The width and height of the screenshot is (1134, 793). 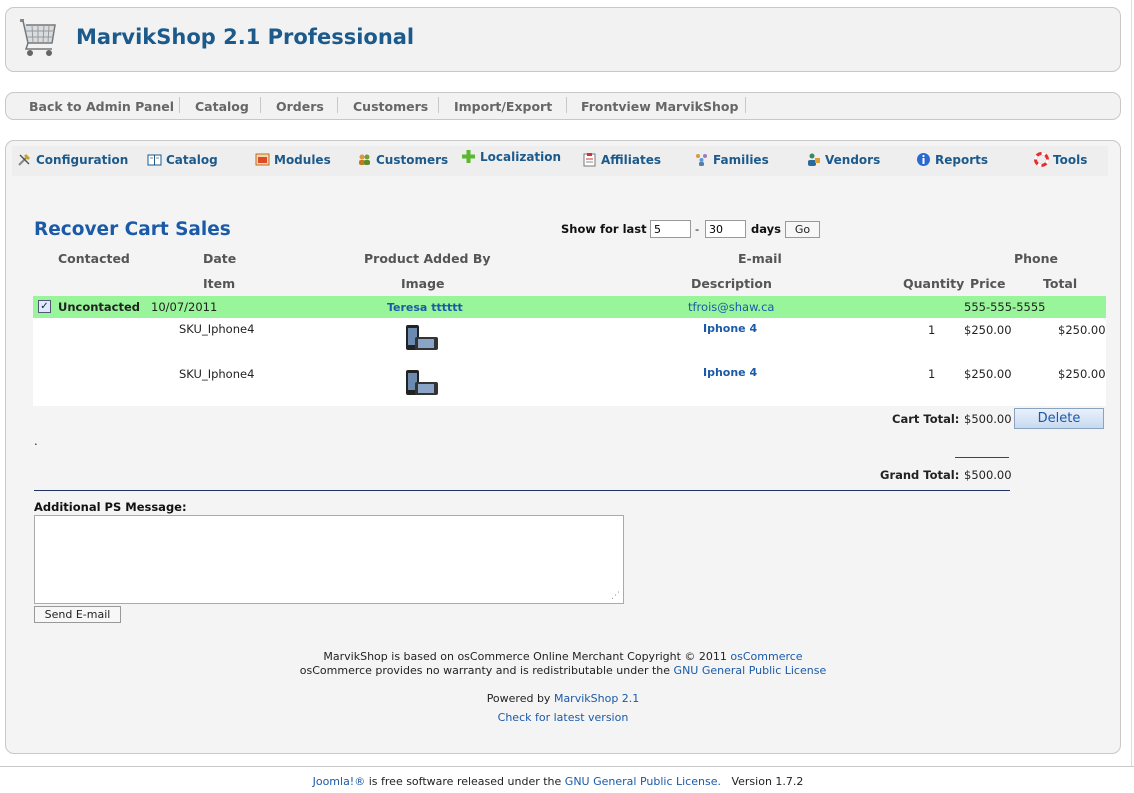 I want to click on customer-email-link: tfrois@shaw.ca, so click(x=731, y=307).